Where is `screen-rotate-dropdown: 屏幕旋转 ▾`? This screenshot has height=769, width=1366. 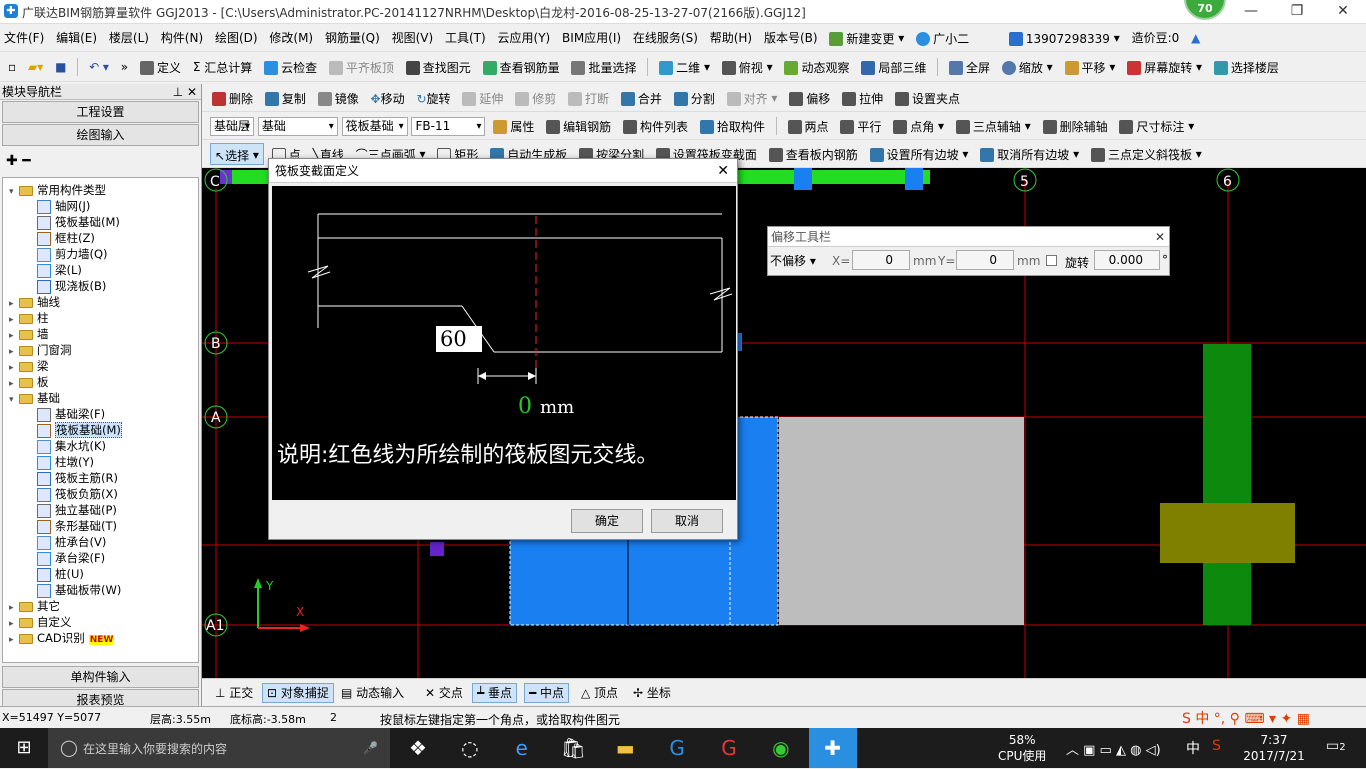 screen-rotate-dropdown: 屏幕旋转 ▾ is located at coordinates (1164, 67).